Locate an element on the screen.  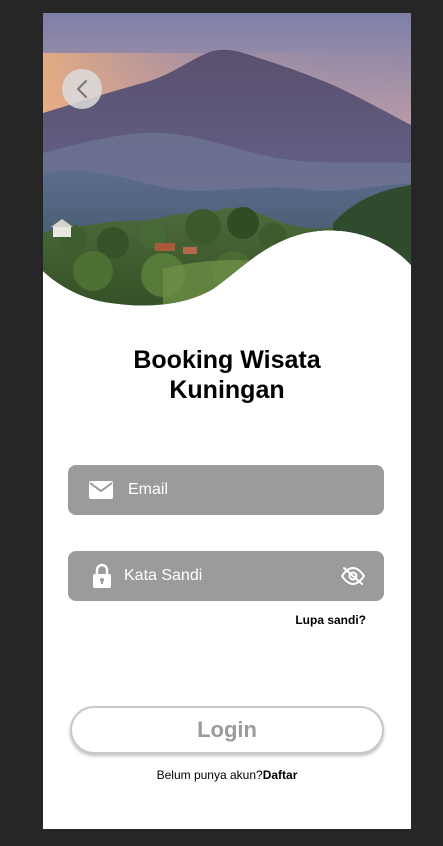
lock-icon is located at coordinates (102, 576).